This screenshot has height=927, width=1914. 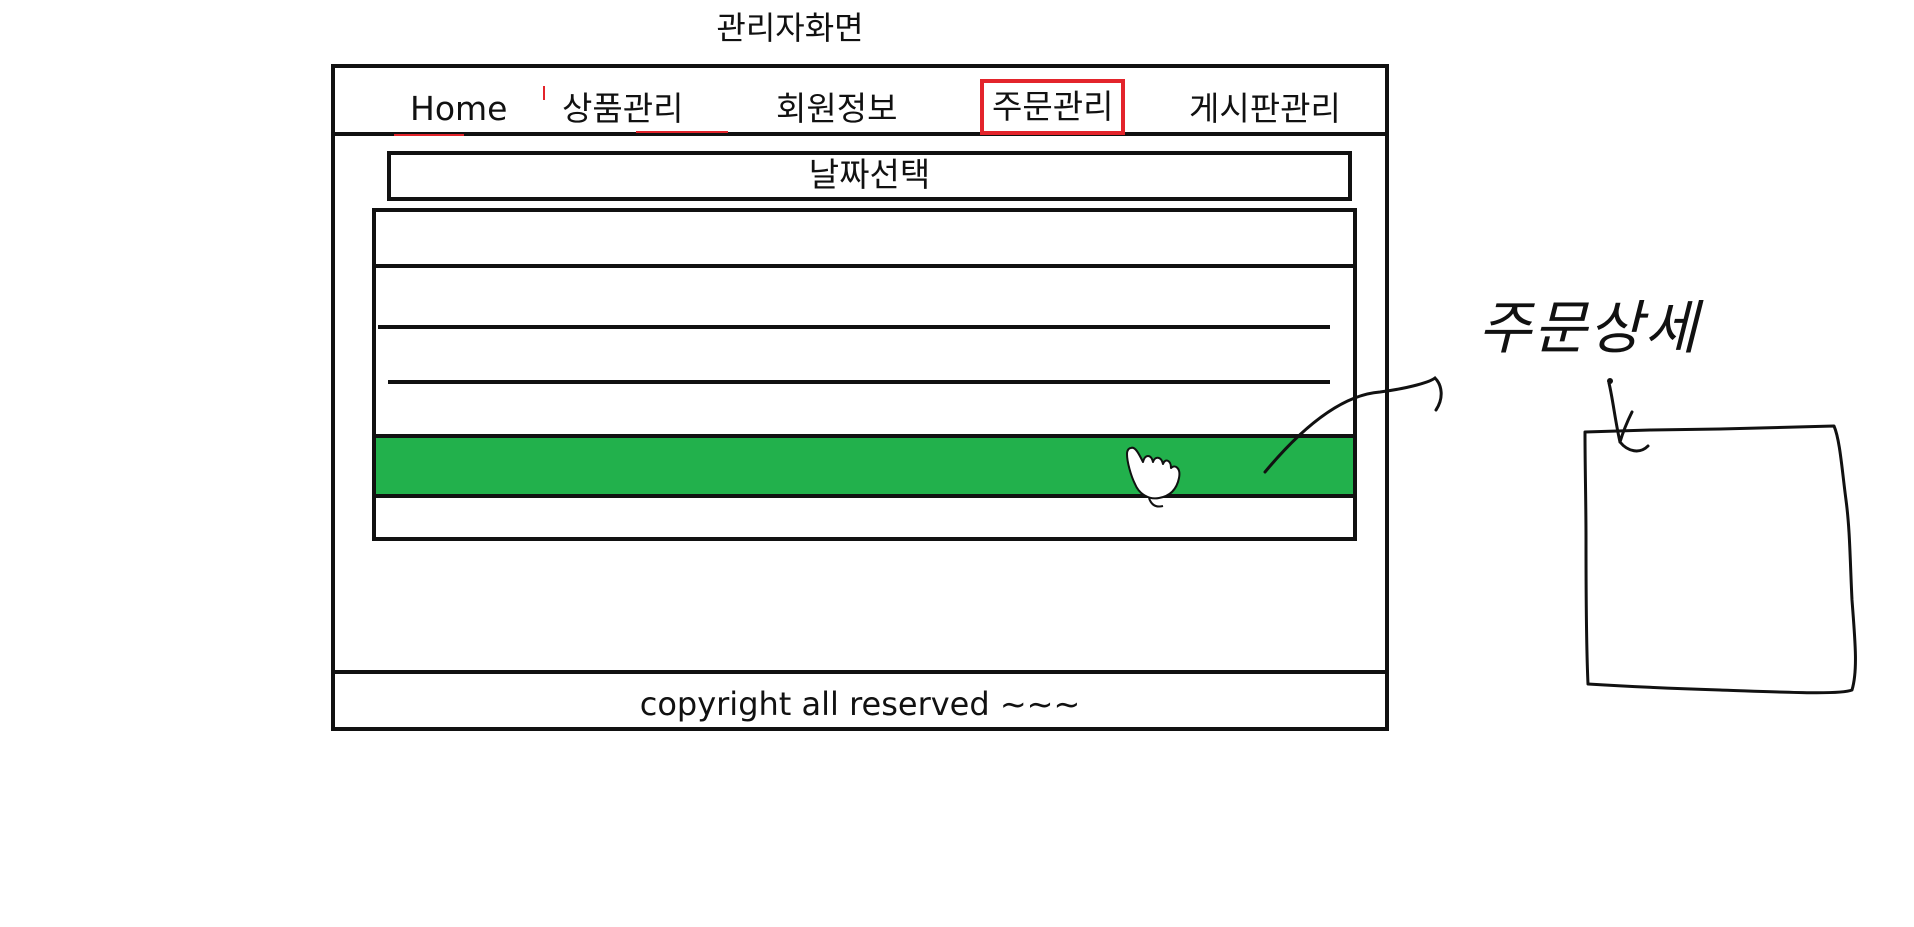 What do you see at coordinates (1720, 559) in the screenshot?
I see `order-detail-panel` at bounding box center [1720, 559].